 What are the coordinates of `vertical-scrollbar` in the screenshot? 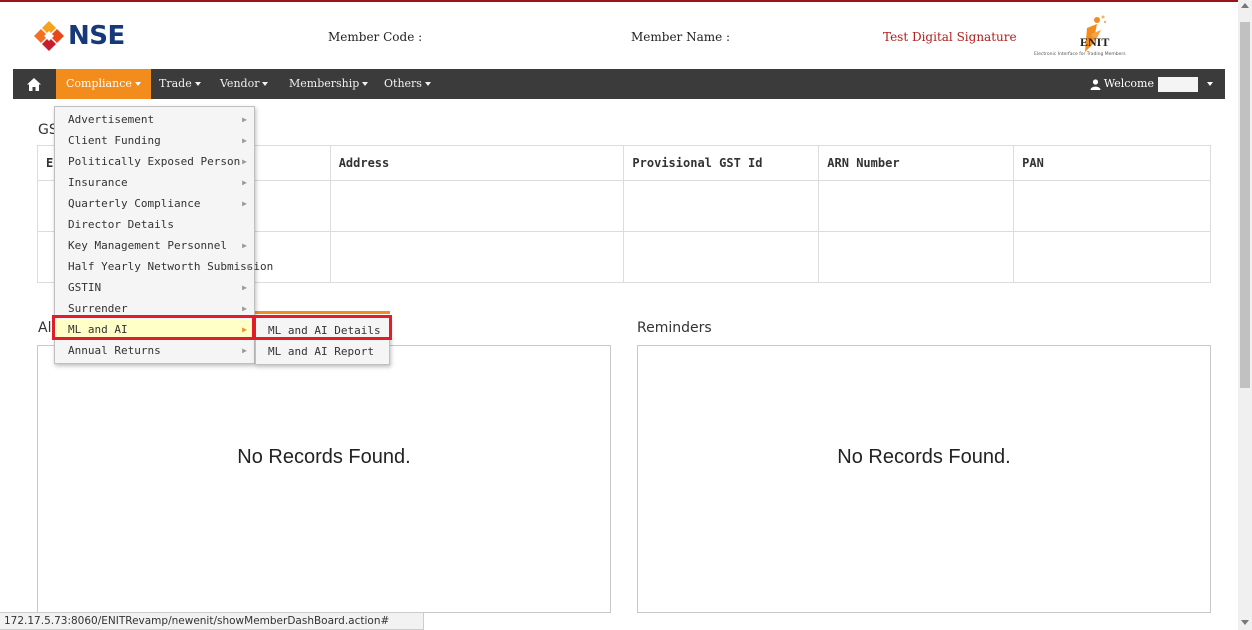 It's located at (1245, 315).